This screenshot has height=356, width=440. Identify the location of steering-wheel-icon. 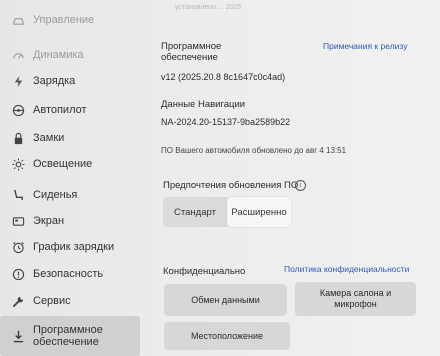
(18, 110).